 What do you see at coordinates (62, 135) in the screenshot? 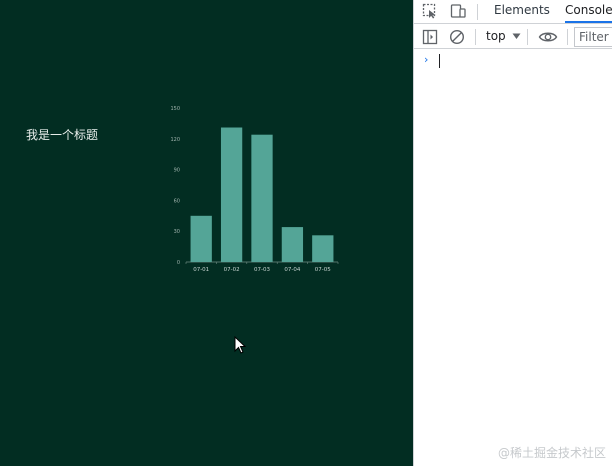
I see `page-title: 我是一个标题` at bounding box center [62, 135].